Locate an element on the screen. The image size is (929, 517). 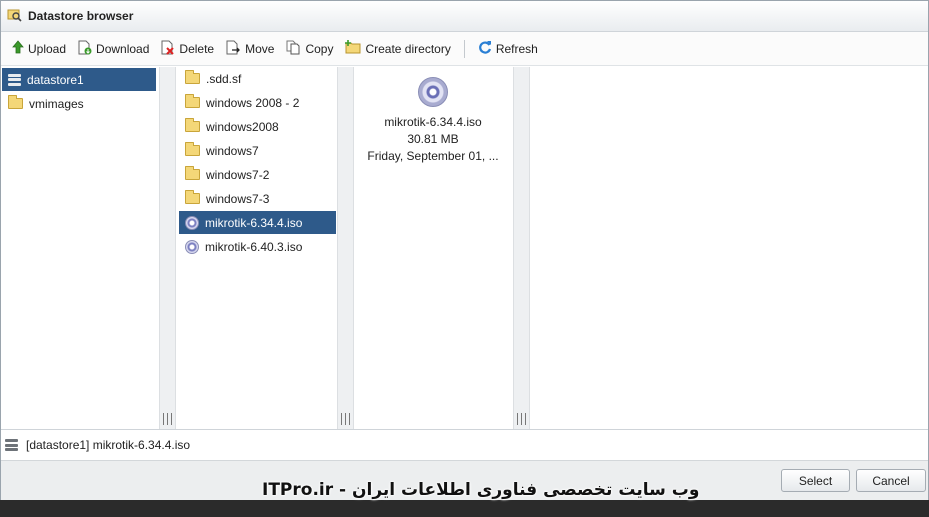
list-item: windows7-2 is located at coordinates (257, 174).